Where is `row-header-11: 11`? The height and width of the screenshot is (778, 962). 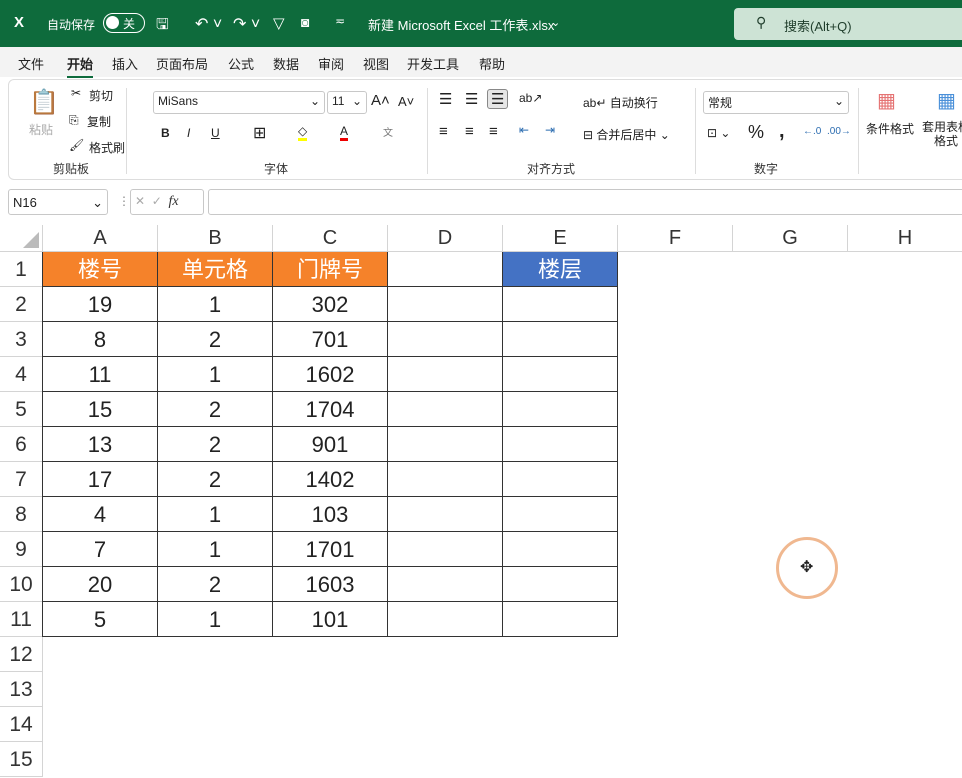
row-header-11: 11 is located at coordinates (21, 619).